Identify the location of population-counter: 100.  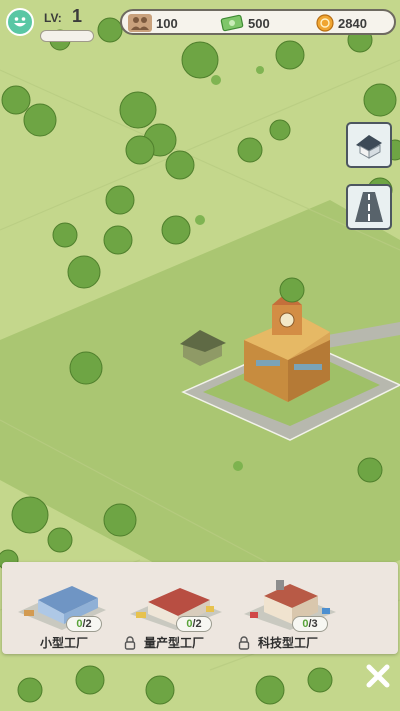
(153, 23).